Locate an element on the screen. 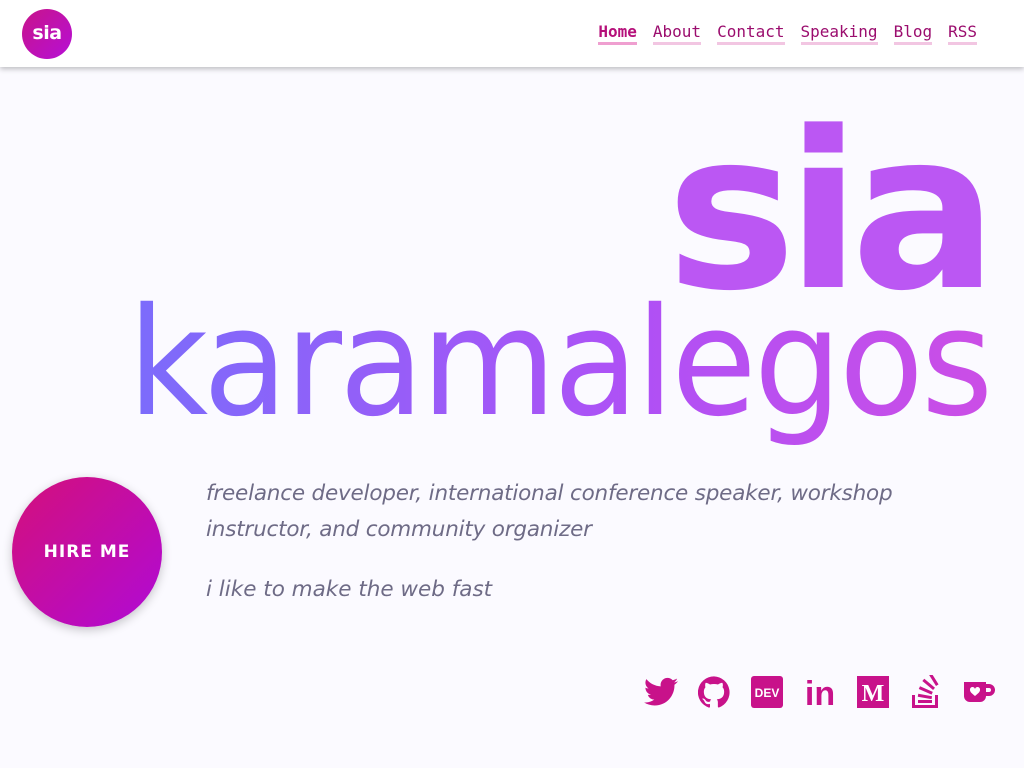 This screenshot has height=768, width=1024. medium-link: M is located at coordinates (872, 692).